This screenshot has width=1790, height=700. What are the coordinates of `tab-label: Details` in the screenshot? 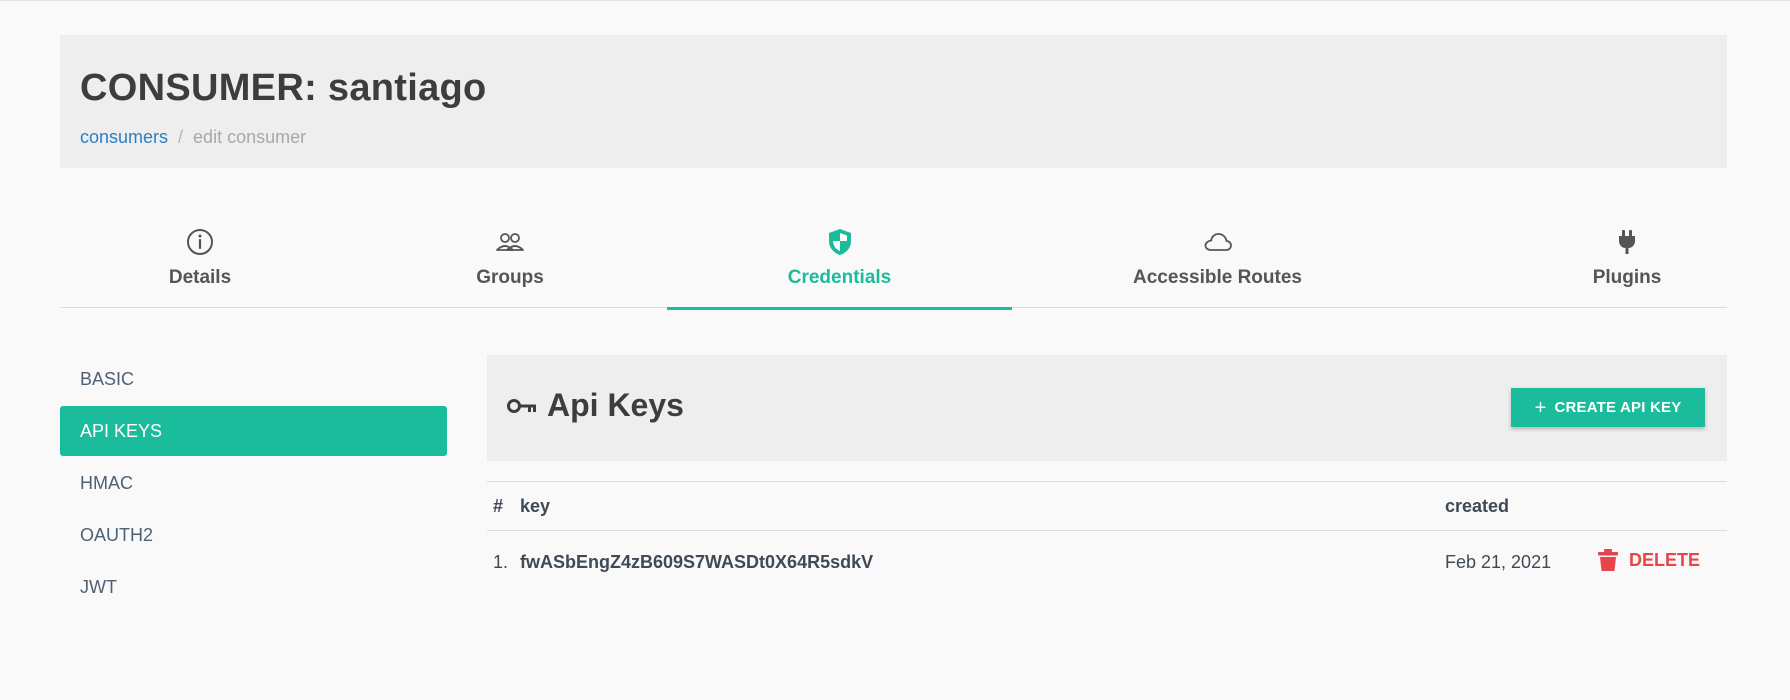 It's located at (200, 277).